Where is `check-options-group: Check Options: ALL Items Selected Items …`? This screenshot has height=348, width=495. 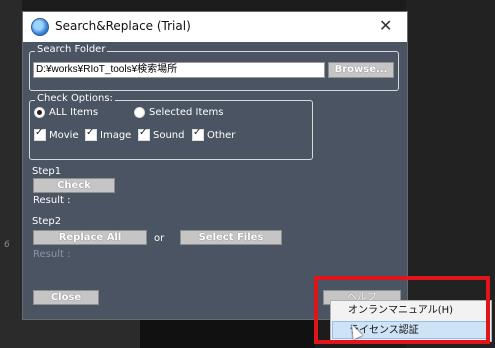 check-options-group: Check Options: ALL Items Selected Items … is located at coordinates (171, 126).